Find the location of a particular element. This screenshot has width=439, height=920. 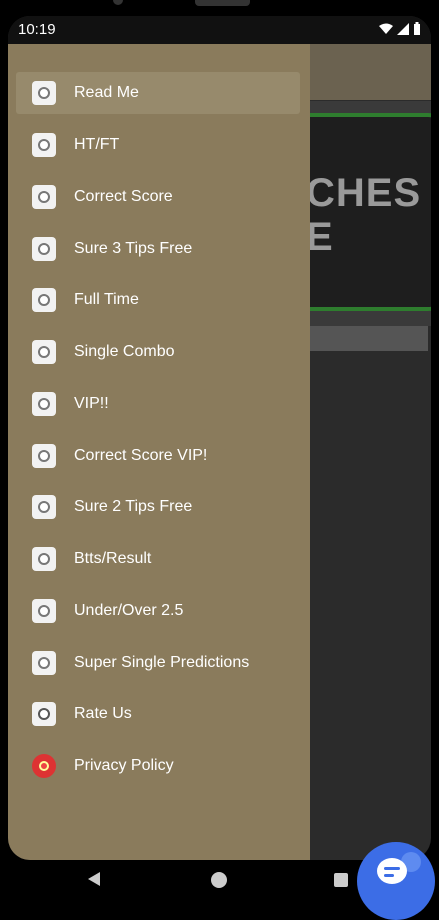

menu-item-rate-us: Rate Us is located at coordinates (158, 714).